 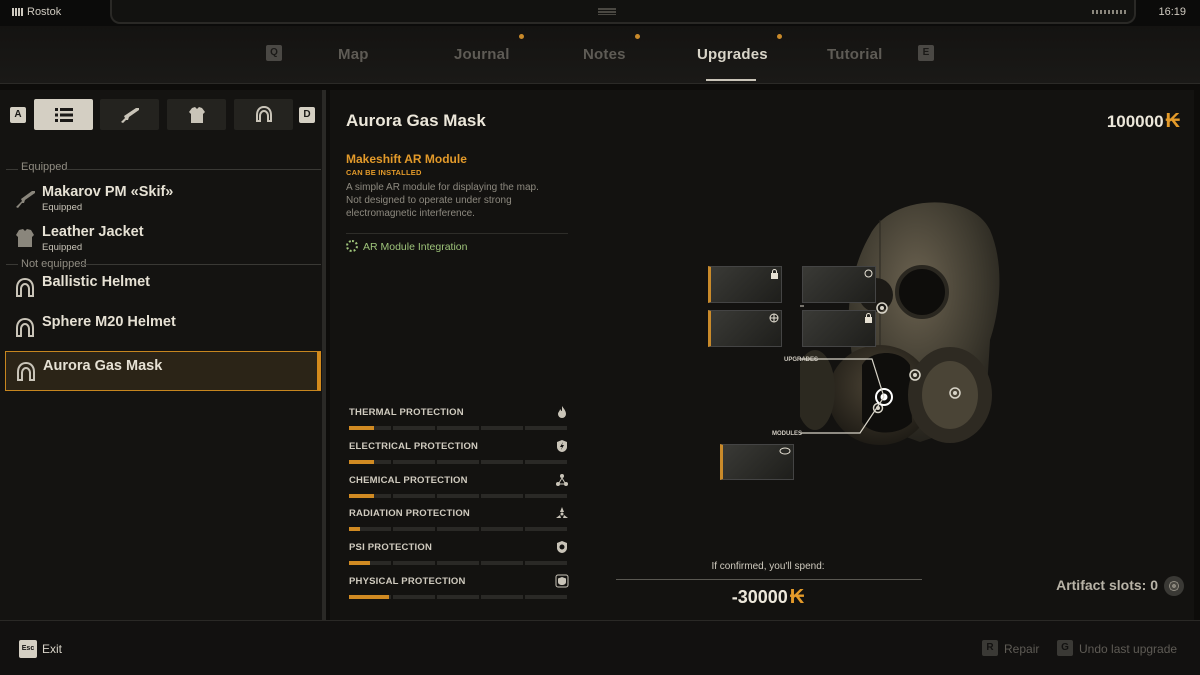 What do you see at coordinates (926, 53) in the screenshot?
I see `next-tab-key: E` at bounding box center [926, 53].